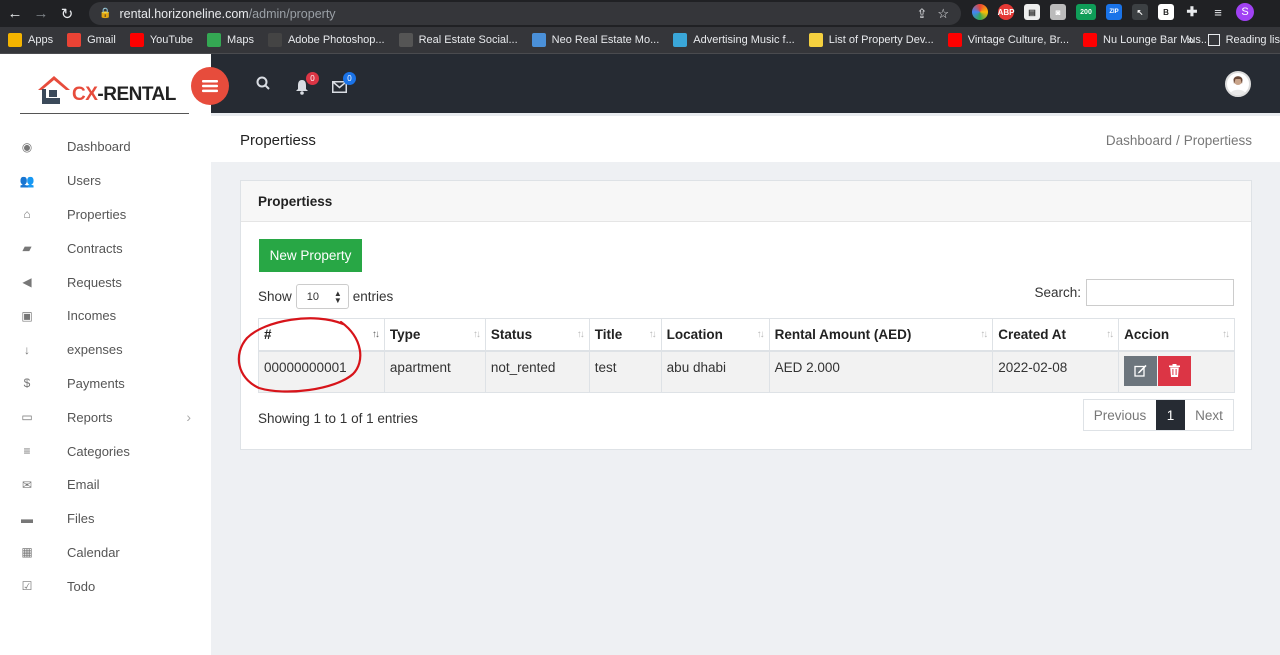  What do you see at coordinates (1086, 12) in the screenshot?
I see `counter-extension-icon: 200` at bounding box center [1086, 12].